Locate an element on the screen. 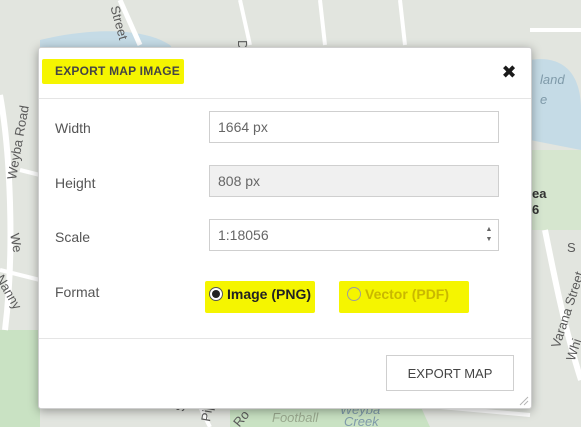 The image size is (581, 427). export-map-button: EXPORT MAP is located at coordinates (450, 373).